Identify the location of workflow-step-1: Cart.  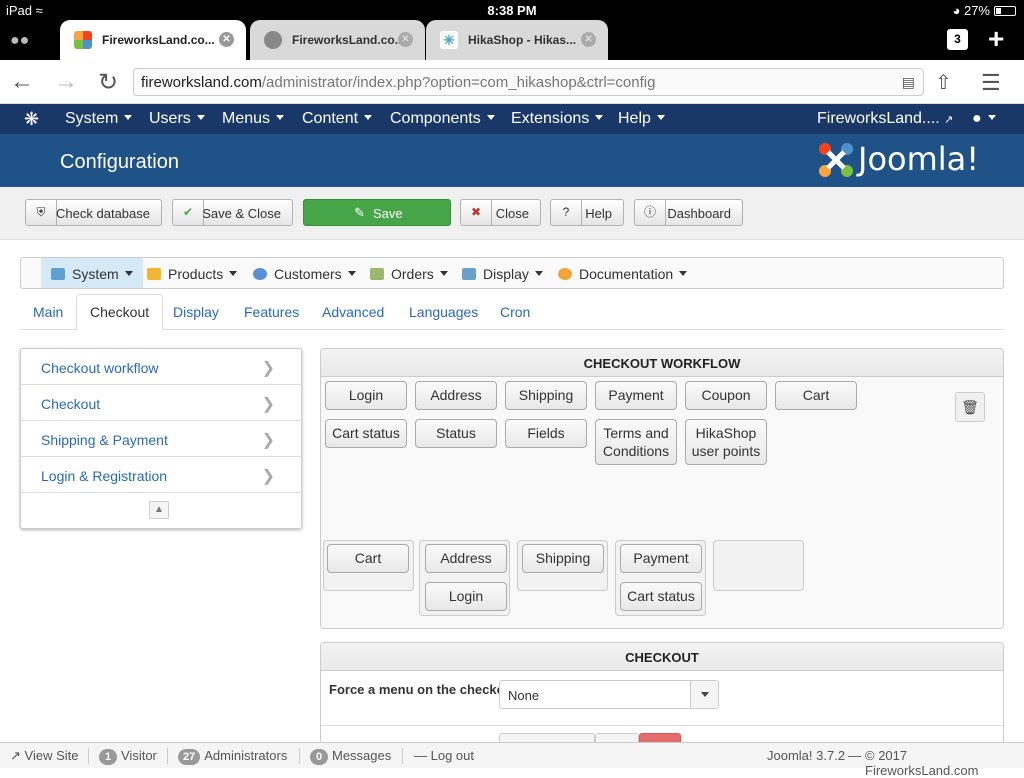
(368, 565).